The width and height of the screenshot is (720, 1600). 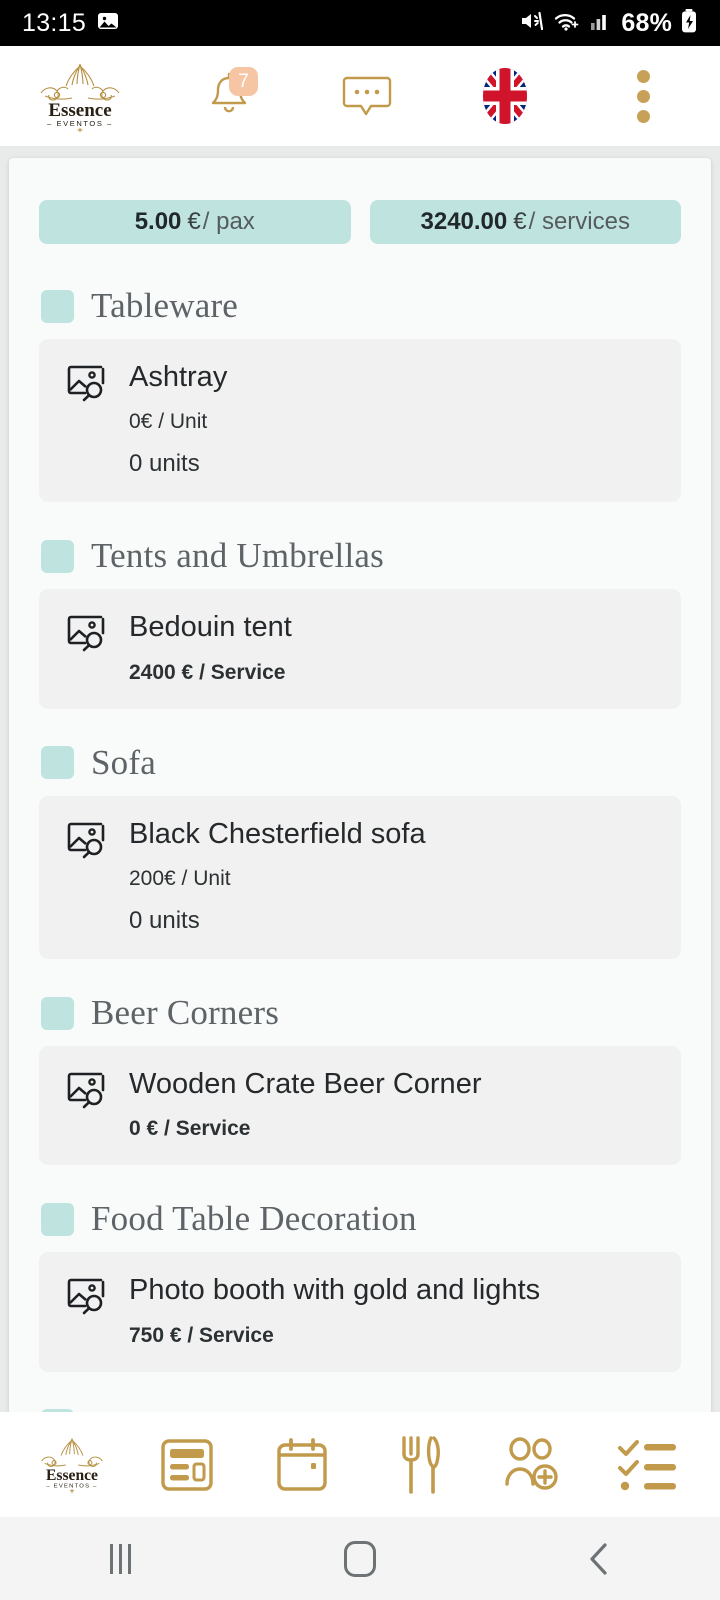 What do you see at coordinates (243, 81) in the screenshot?
I see `notifications-badge: 7` at bounding box center [243, 81].